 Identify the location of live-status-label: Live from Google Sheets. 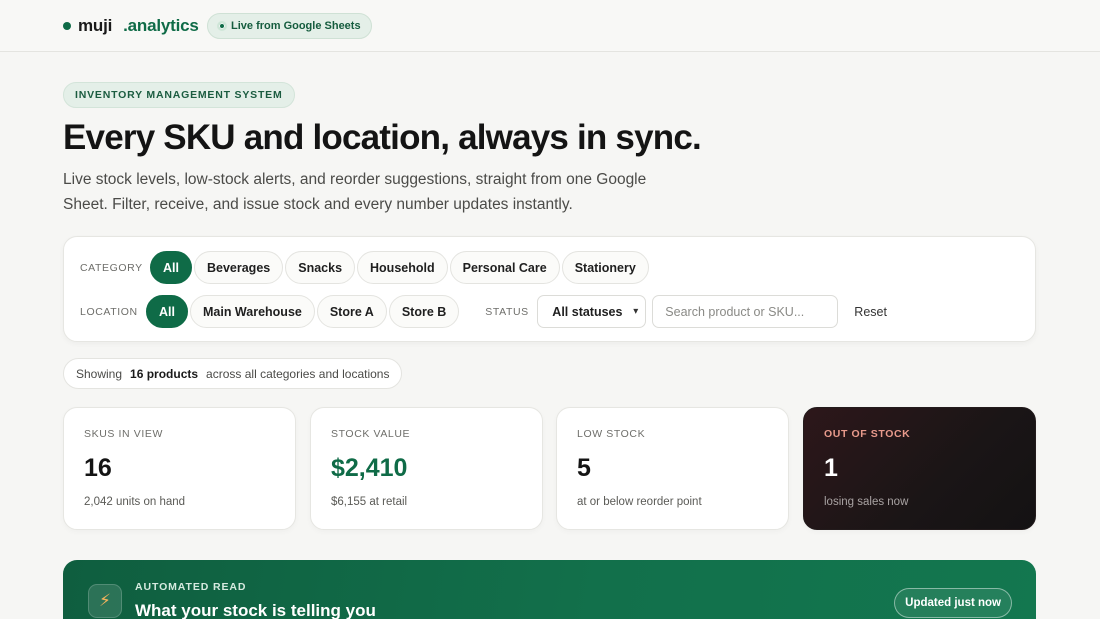
(296, 26).